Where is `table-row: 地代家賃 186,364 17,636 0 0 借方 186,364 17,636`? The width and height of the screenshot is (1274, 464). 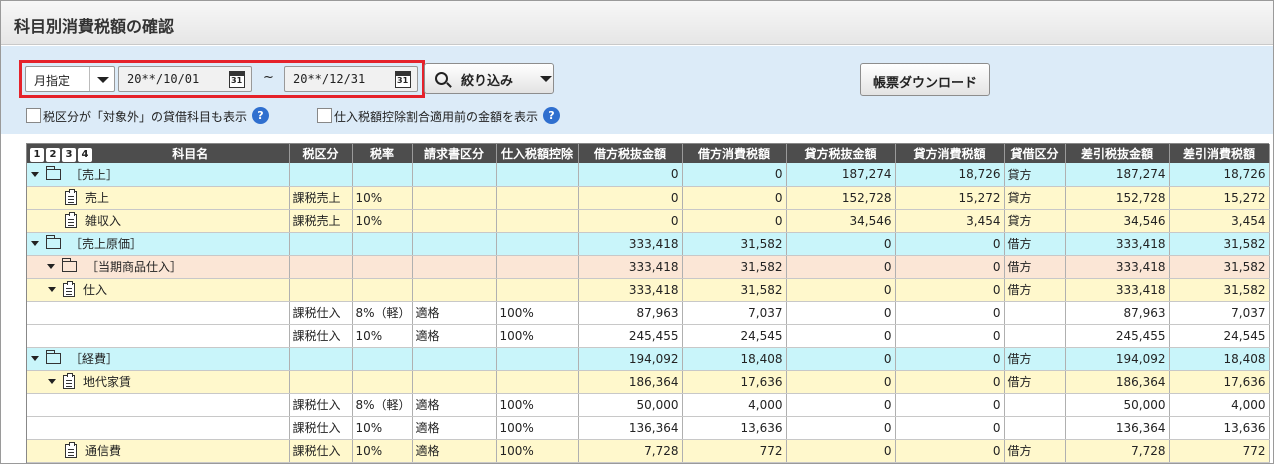
table-row: 地代家賃 186,364 17,636 0 0 借方 186,364 17,636 is located at coordinates (648, 382).